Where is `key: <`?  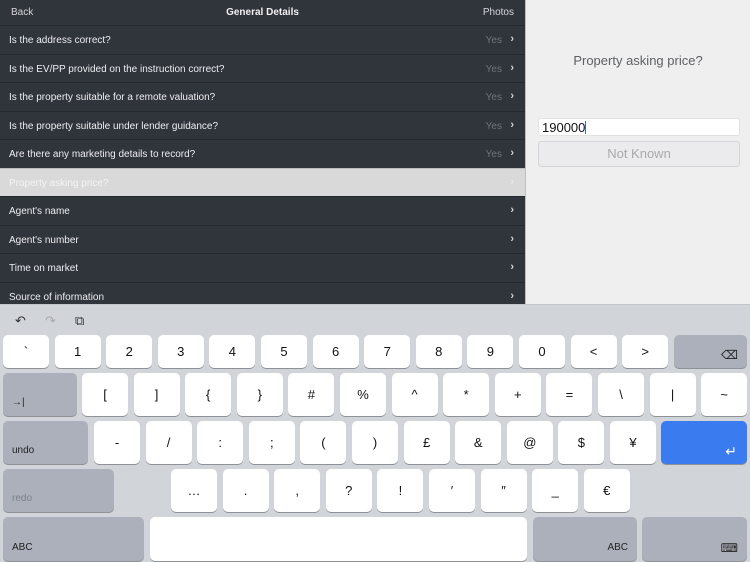 key: < is located at coordinates (593, 351).